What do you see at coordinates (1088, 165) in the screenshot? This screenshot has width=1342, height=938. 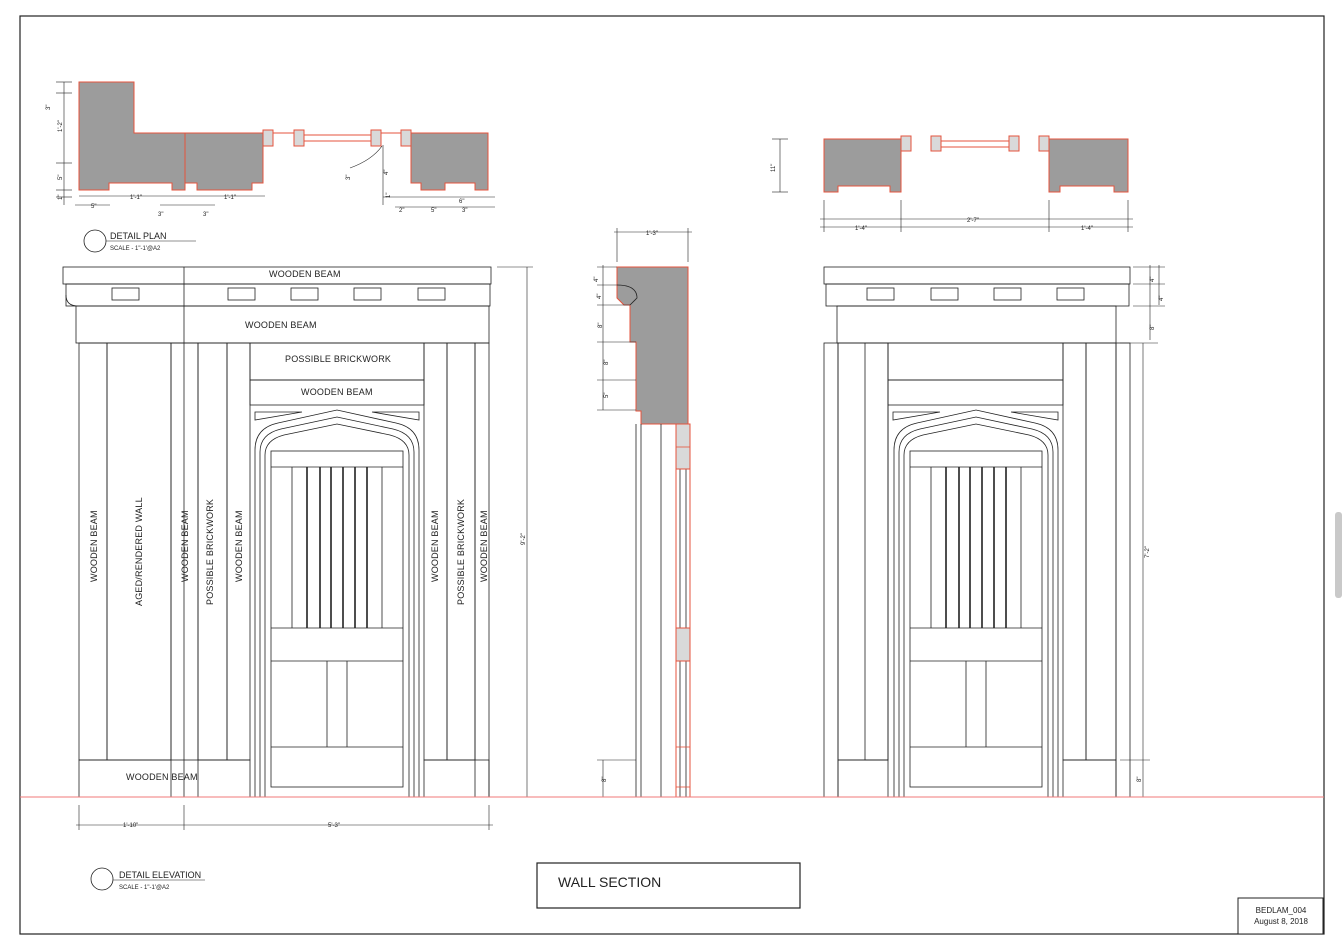 I see `plan-right-wall-block-b` at bounding box center [1088, 165].